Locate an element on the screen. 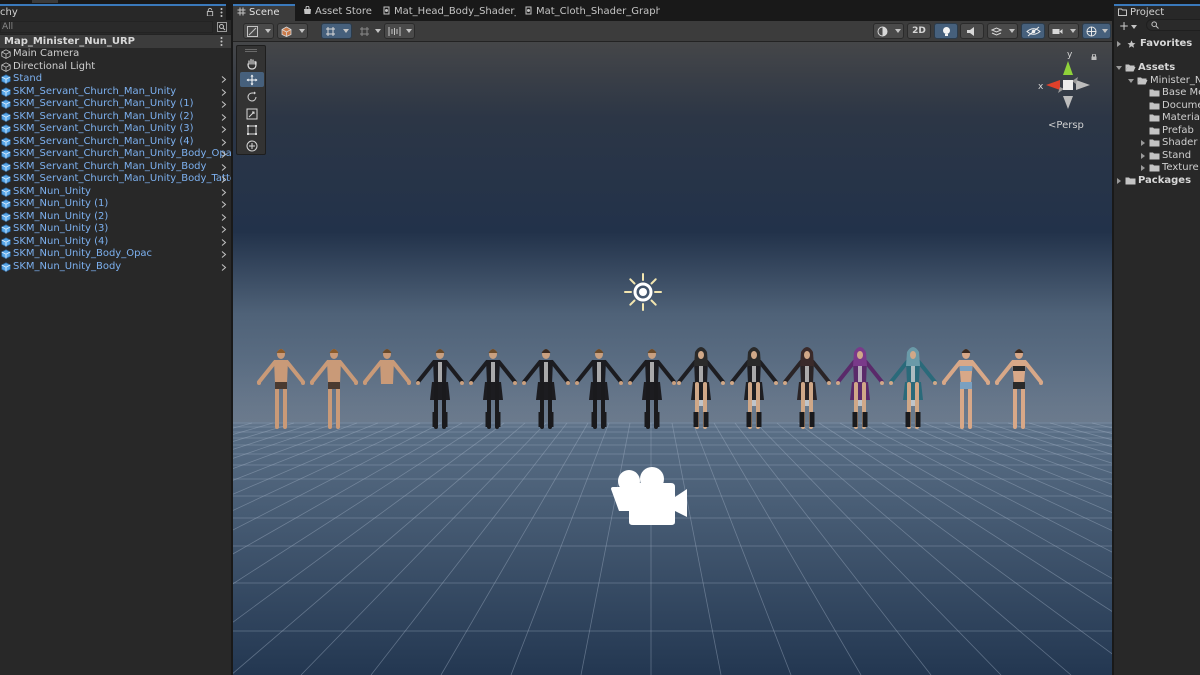 Image resolution: width=1200 pixels, height=675 pixels. overlay-drag-handle is located at coordinates (251, 50).